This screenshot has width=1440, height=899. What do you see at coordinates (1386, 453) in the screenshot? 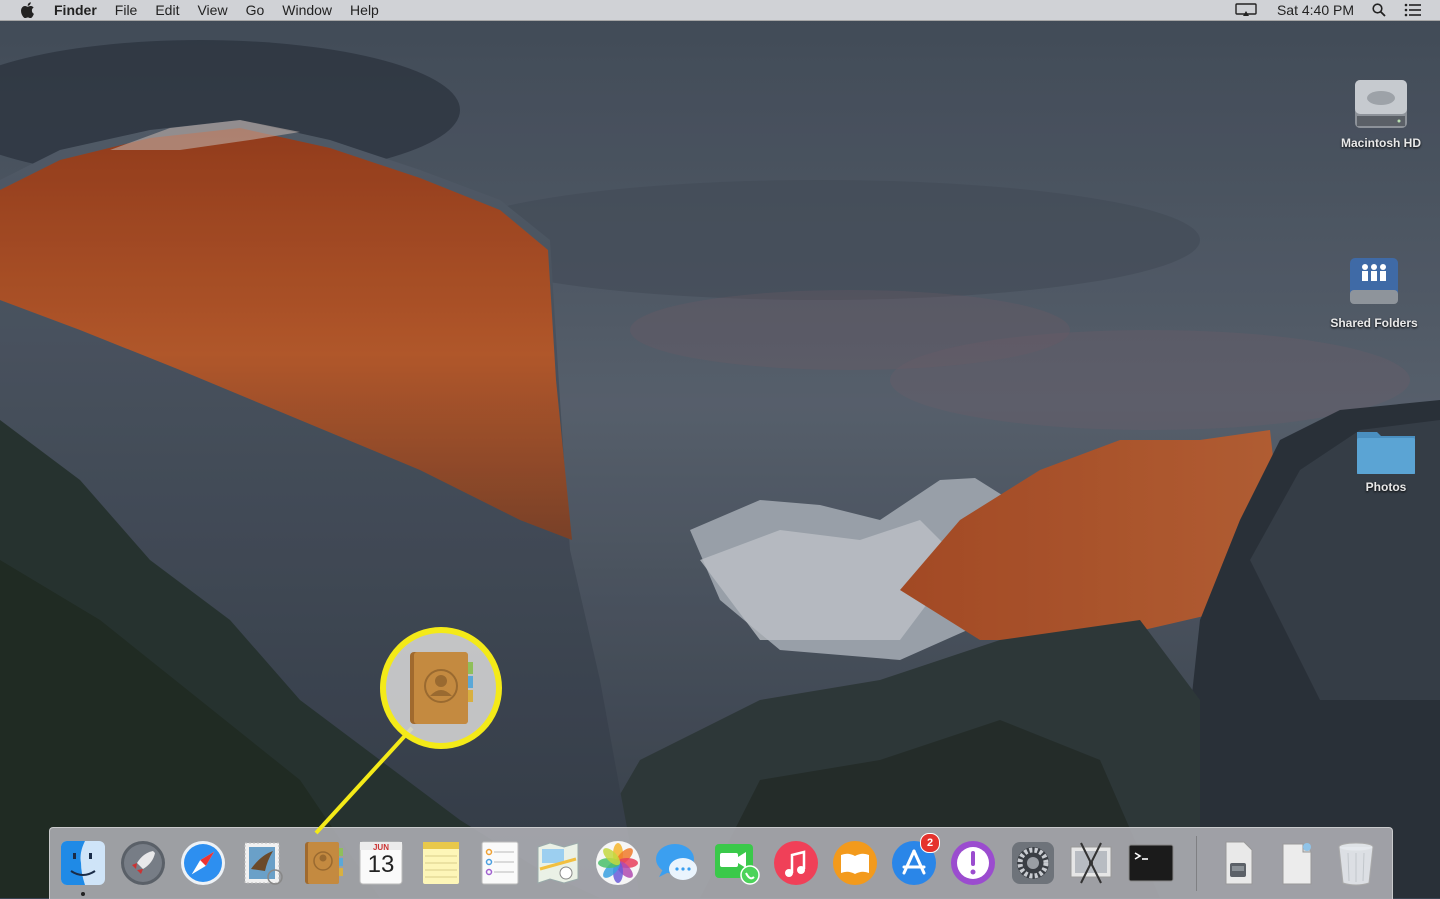
I see `folder-icon` at bounding box center [1386, 453].